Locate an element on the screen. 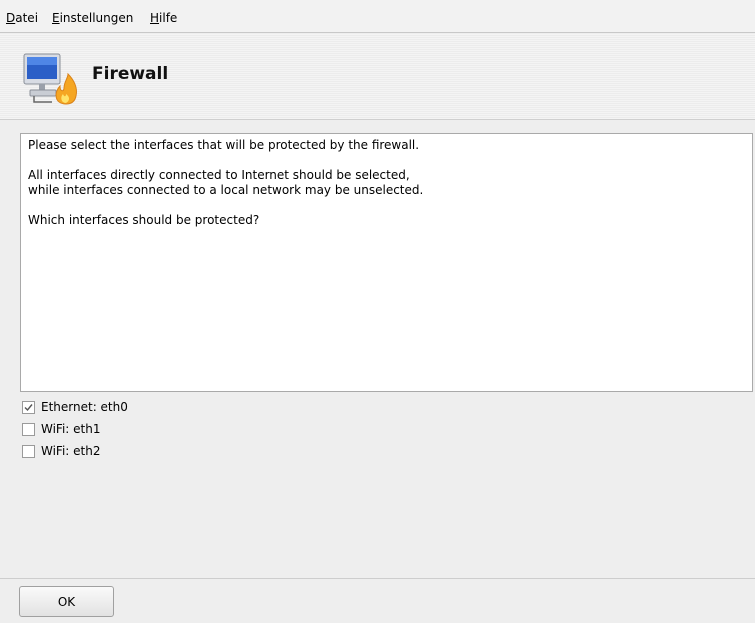 Image resolution: width=755 pixels, height=623 pixels. interface-eth1-label: WiFi: eth1 is located at coordinates (71, 429).